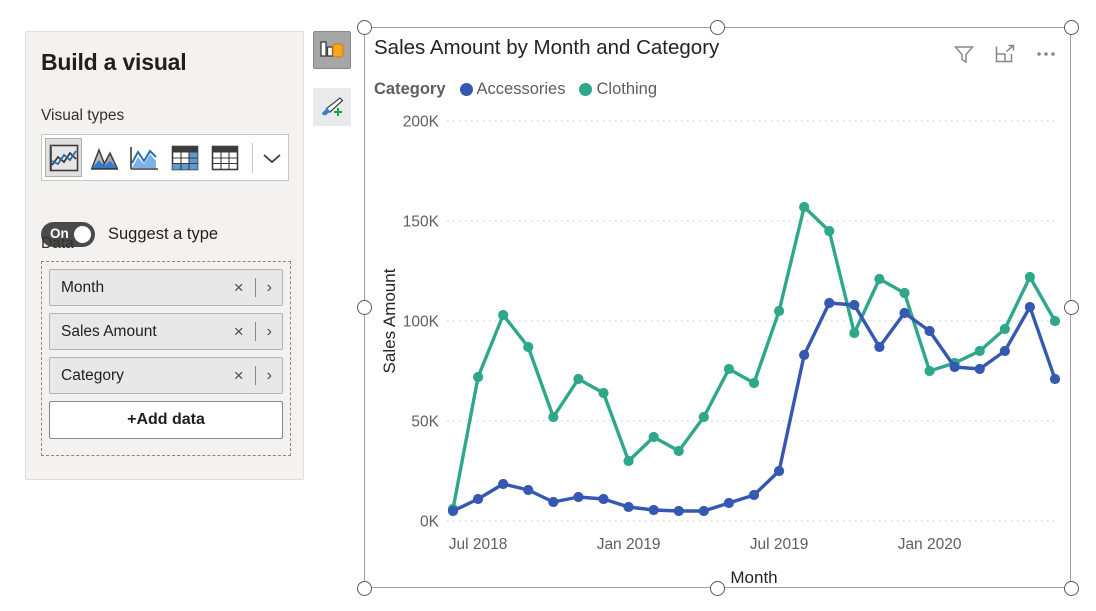 The image size is (1096, 611). What do you see at coordinates (364, 588) in the screenshot?
I see `resize-handle-bottom-left` at bounding box center [364, 588].